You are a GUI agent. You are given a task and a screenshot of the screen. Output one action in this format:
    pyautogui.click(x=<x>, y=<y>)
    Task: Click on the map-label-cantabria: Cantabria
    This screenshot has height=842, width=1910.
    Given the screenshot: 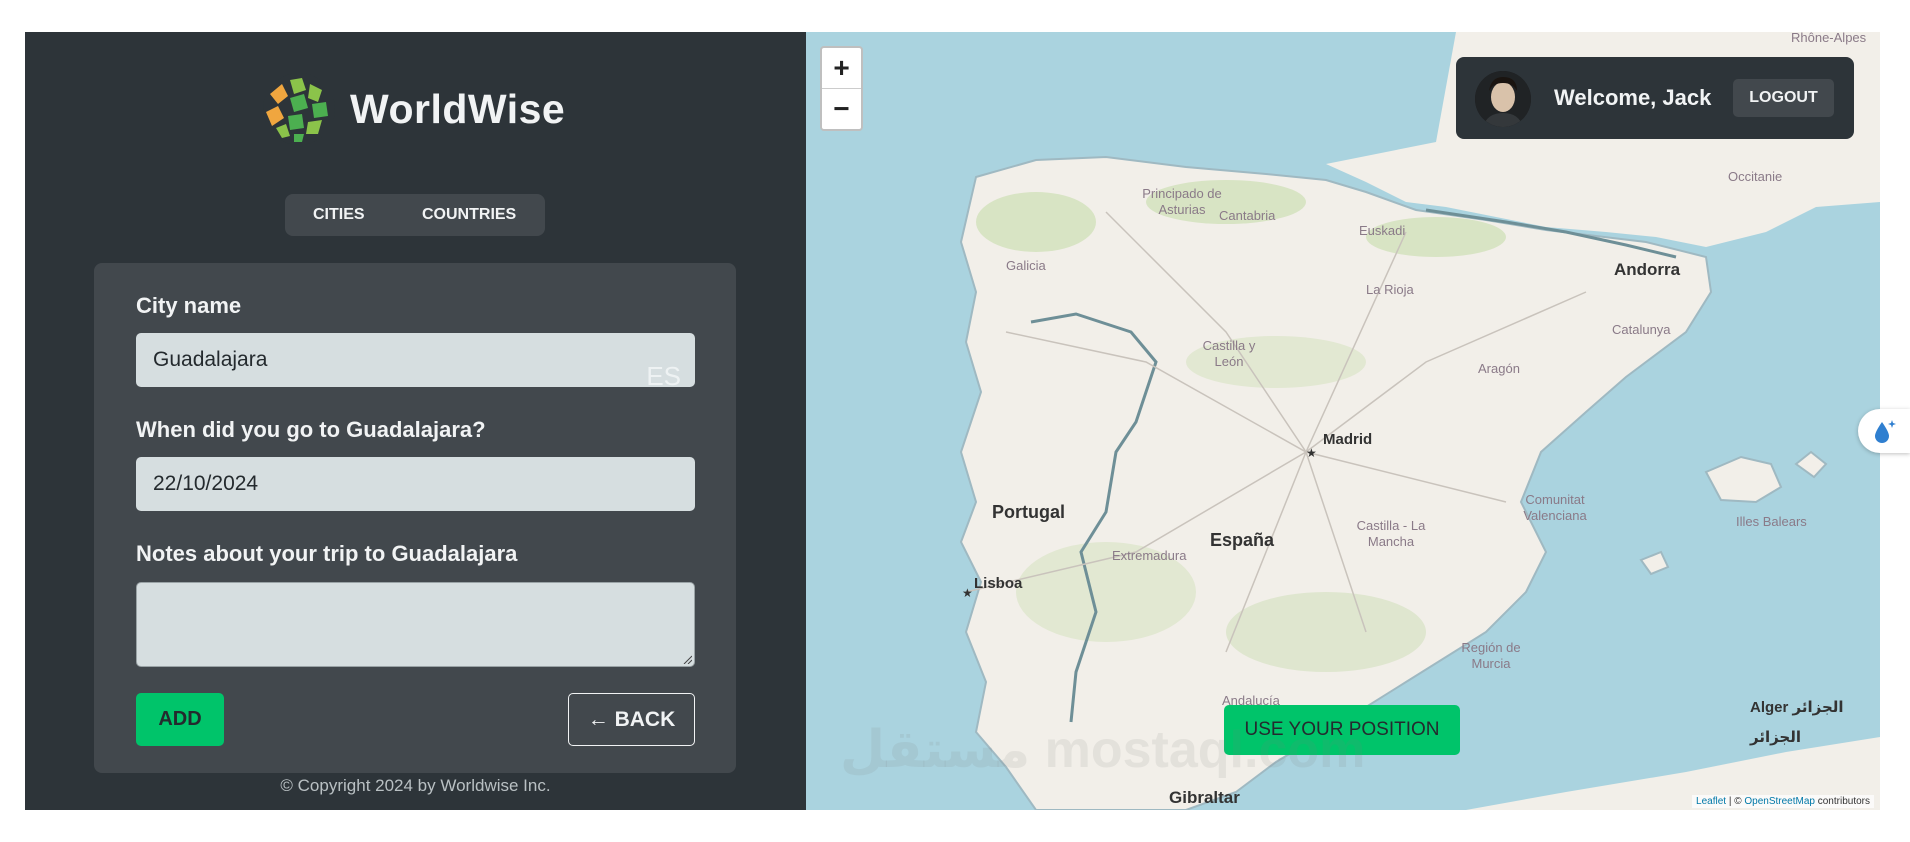 What is the action you would take?
    pyautogui.click(x=1247, y=215)
    